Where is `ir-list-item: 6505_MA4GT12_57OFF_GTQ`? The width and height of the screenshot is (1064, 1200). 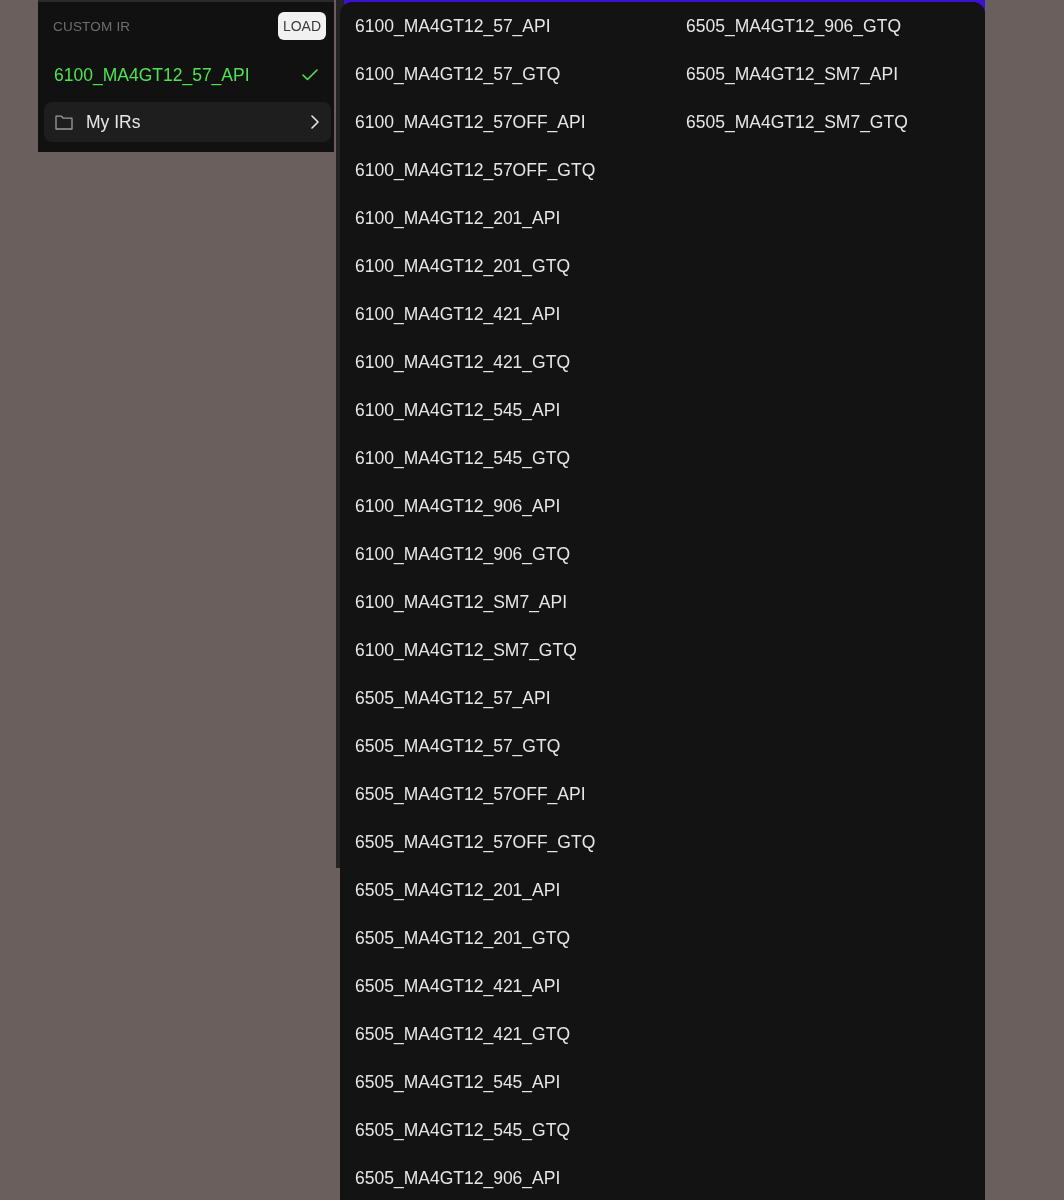 ir-list-item: 6505_MA4GT12_57OFF_GTQ is located at coordinates (475, 842).